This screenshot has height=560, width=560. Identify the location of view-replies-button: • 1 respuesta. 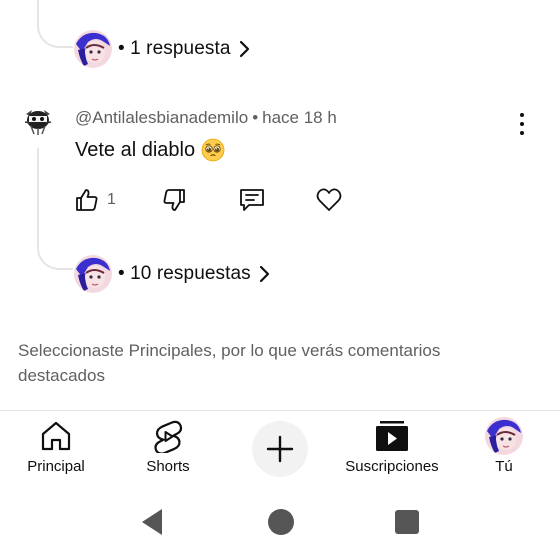
(162, 49).